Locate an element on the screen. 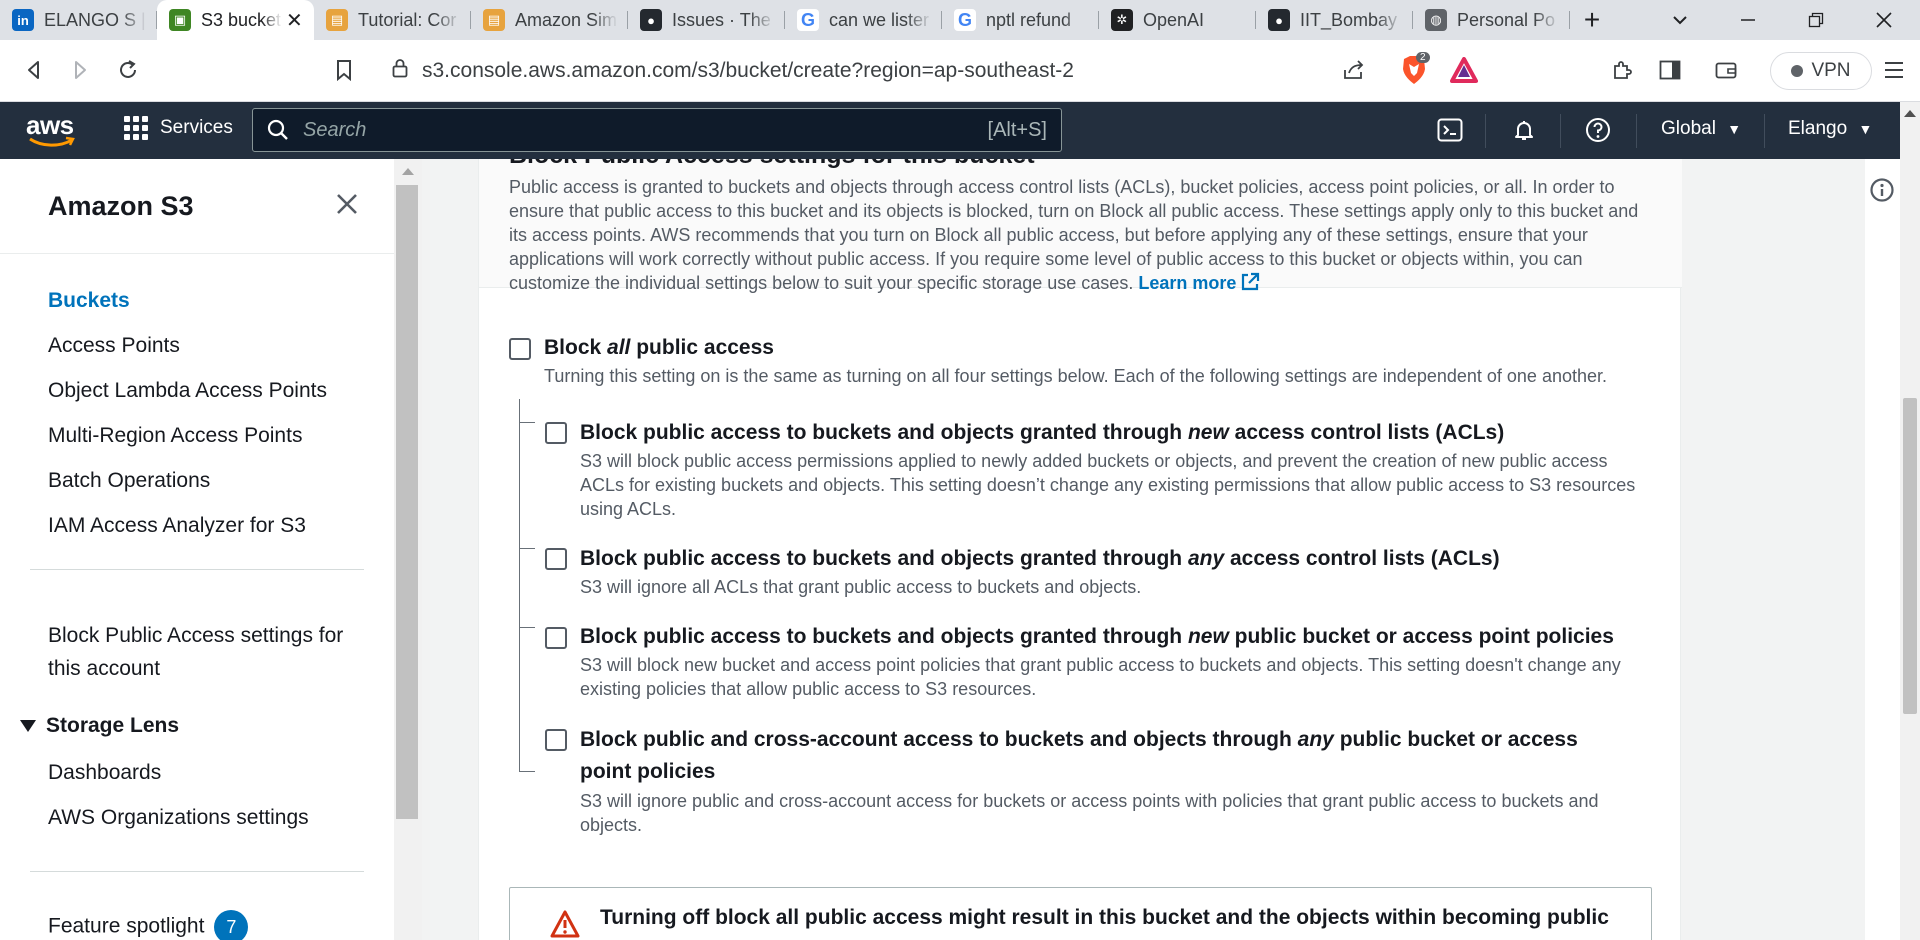 This screenshot has width=1920, height=940. globe-icon: ◍ is located at coordinates (1436, 20).